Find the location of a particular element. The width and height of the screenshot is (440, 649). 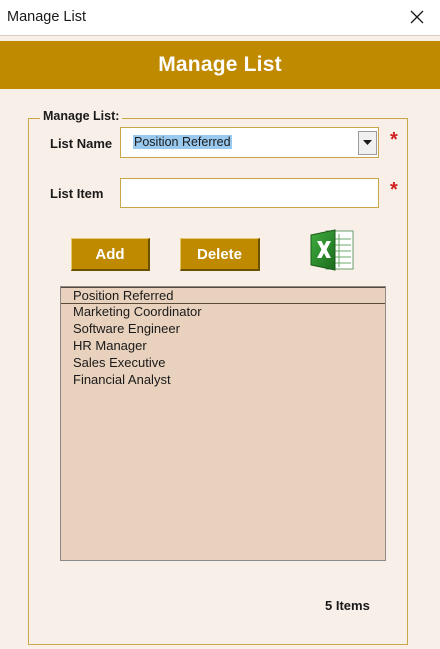

delete-button: Delete is located at coordinates (220, 254).